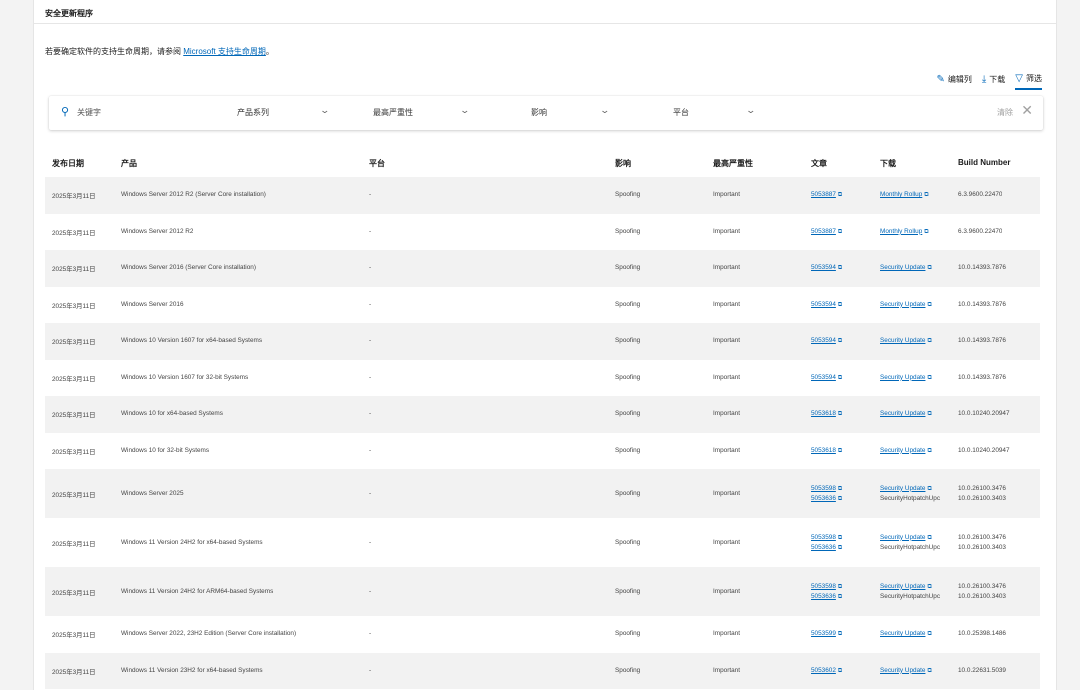 The image size is (1080, 690). Describe the element at coordinates (993, 81) in the screenshot. I see `download-button: ⤓ 下载` at that location.